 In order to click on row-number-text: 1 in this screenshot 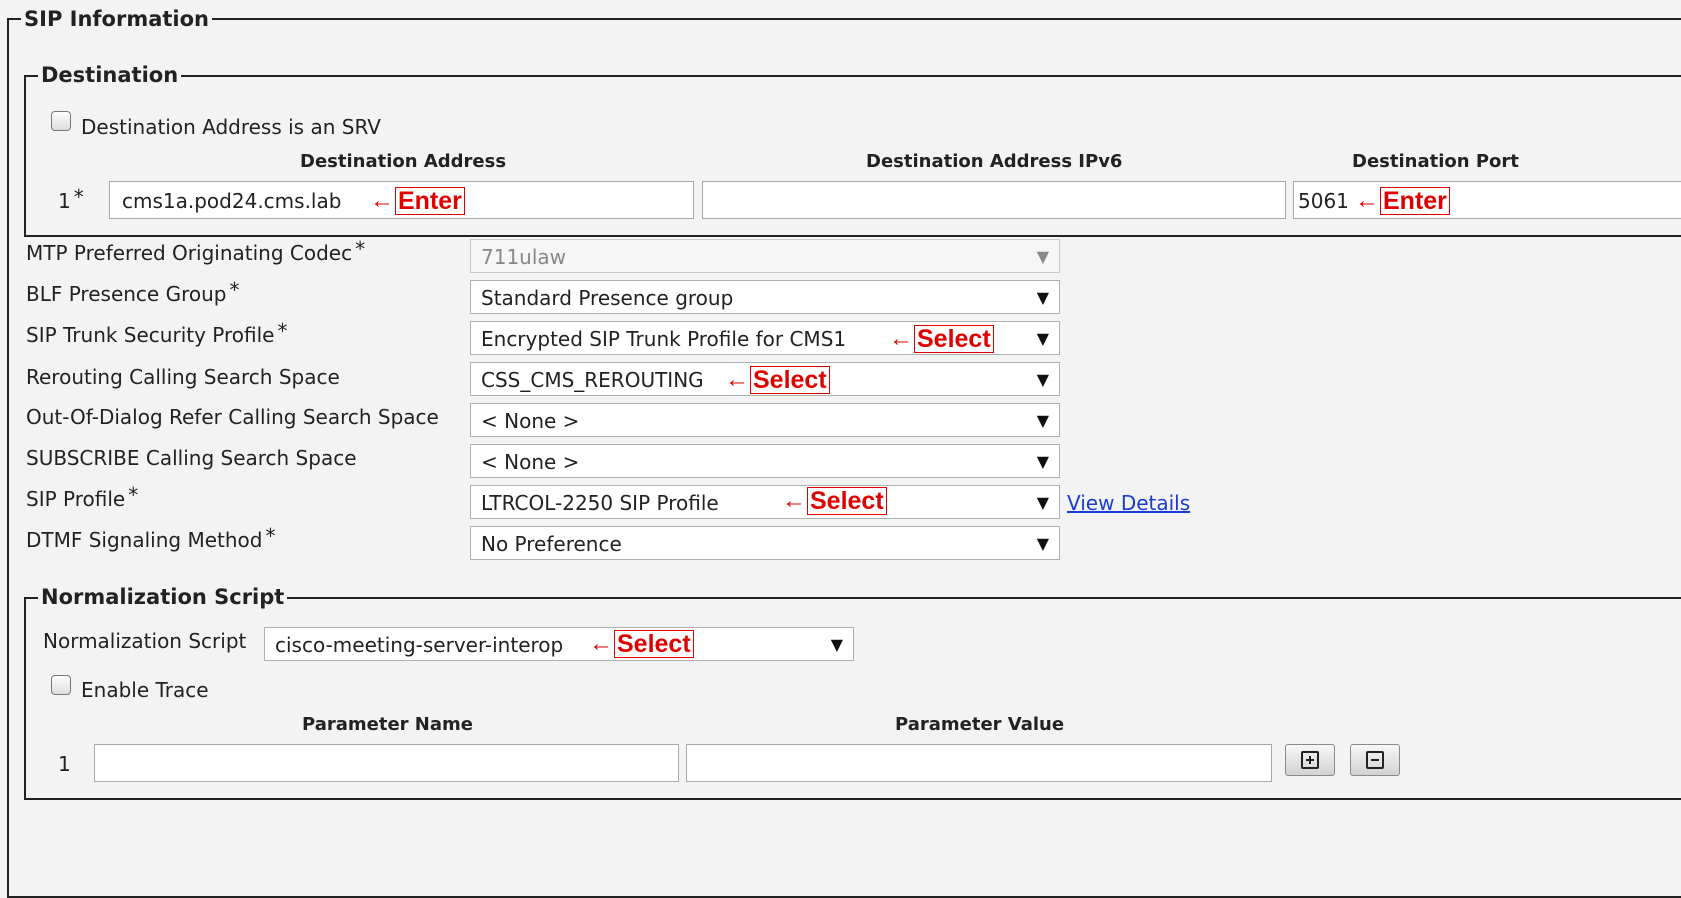, I will do `click(64, 201)`.